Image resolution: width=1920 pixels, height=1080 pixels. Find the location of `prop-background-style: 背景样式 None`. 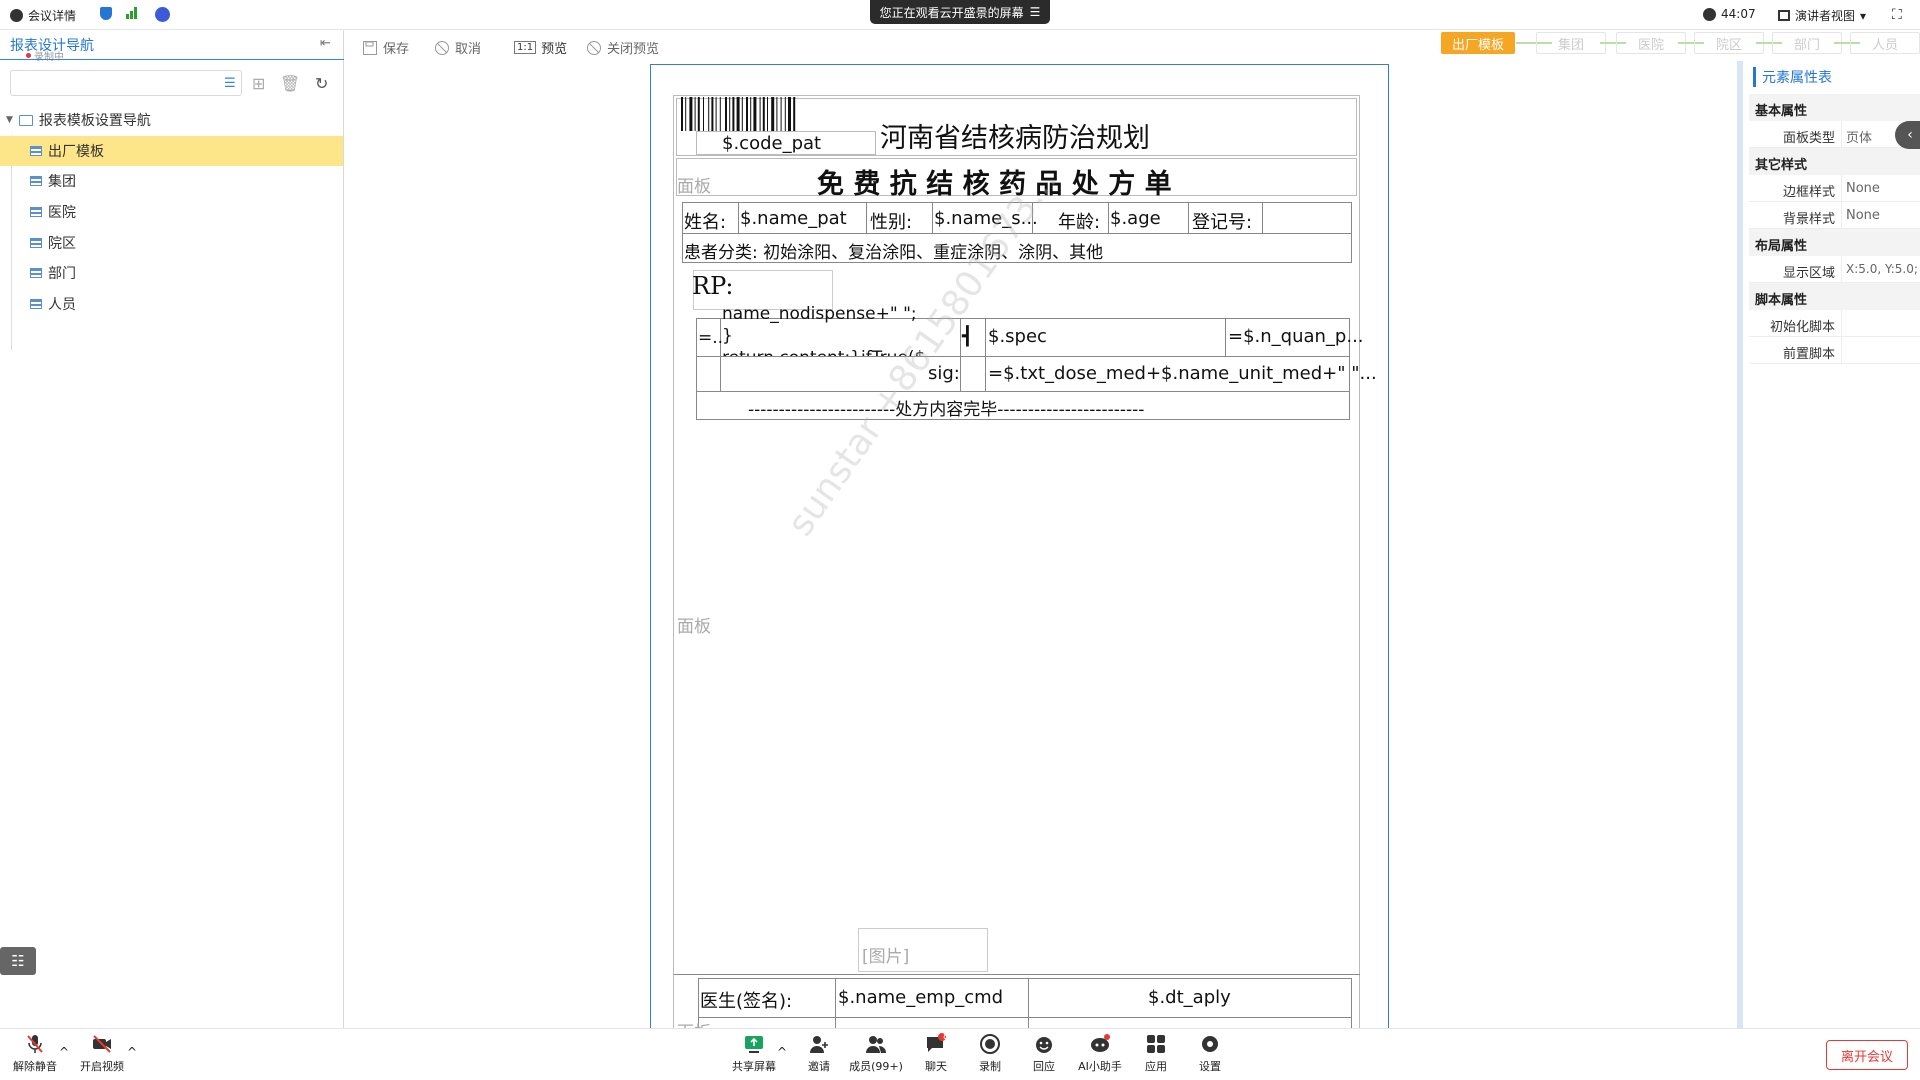

prop-background-style: 背景样式 None is located at coordinates (1834, 215).